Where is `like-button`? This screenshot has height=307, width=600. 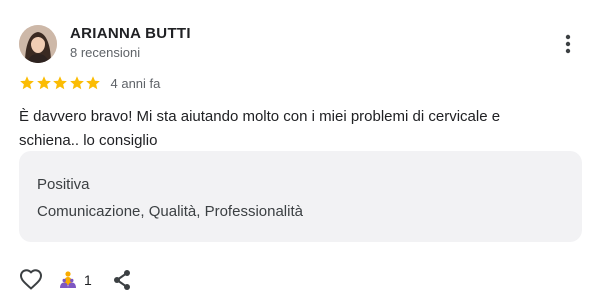
like-button is located at coordinates (31, 280).